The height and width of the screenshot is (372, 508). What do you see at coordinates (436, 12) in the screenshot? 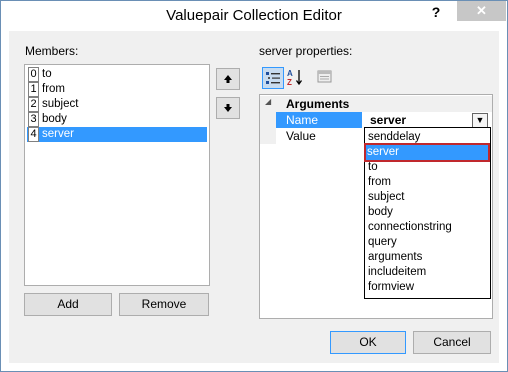
I see `help-button: ?` at bounding box center [436, 12].